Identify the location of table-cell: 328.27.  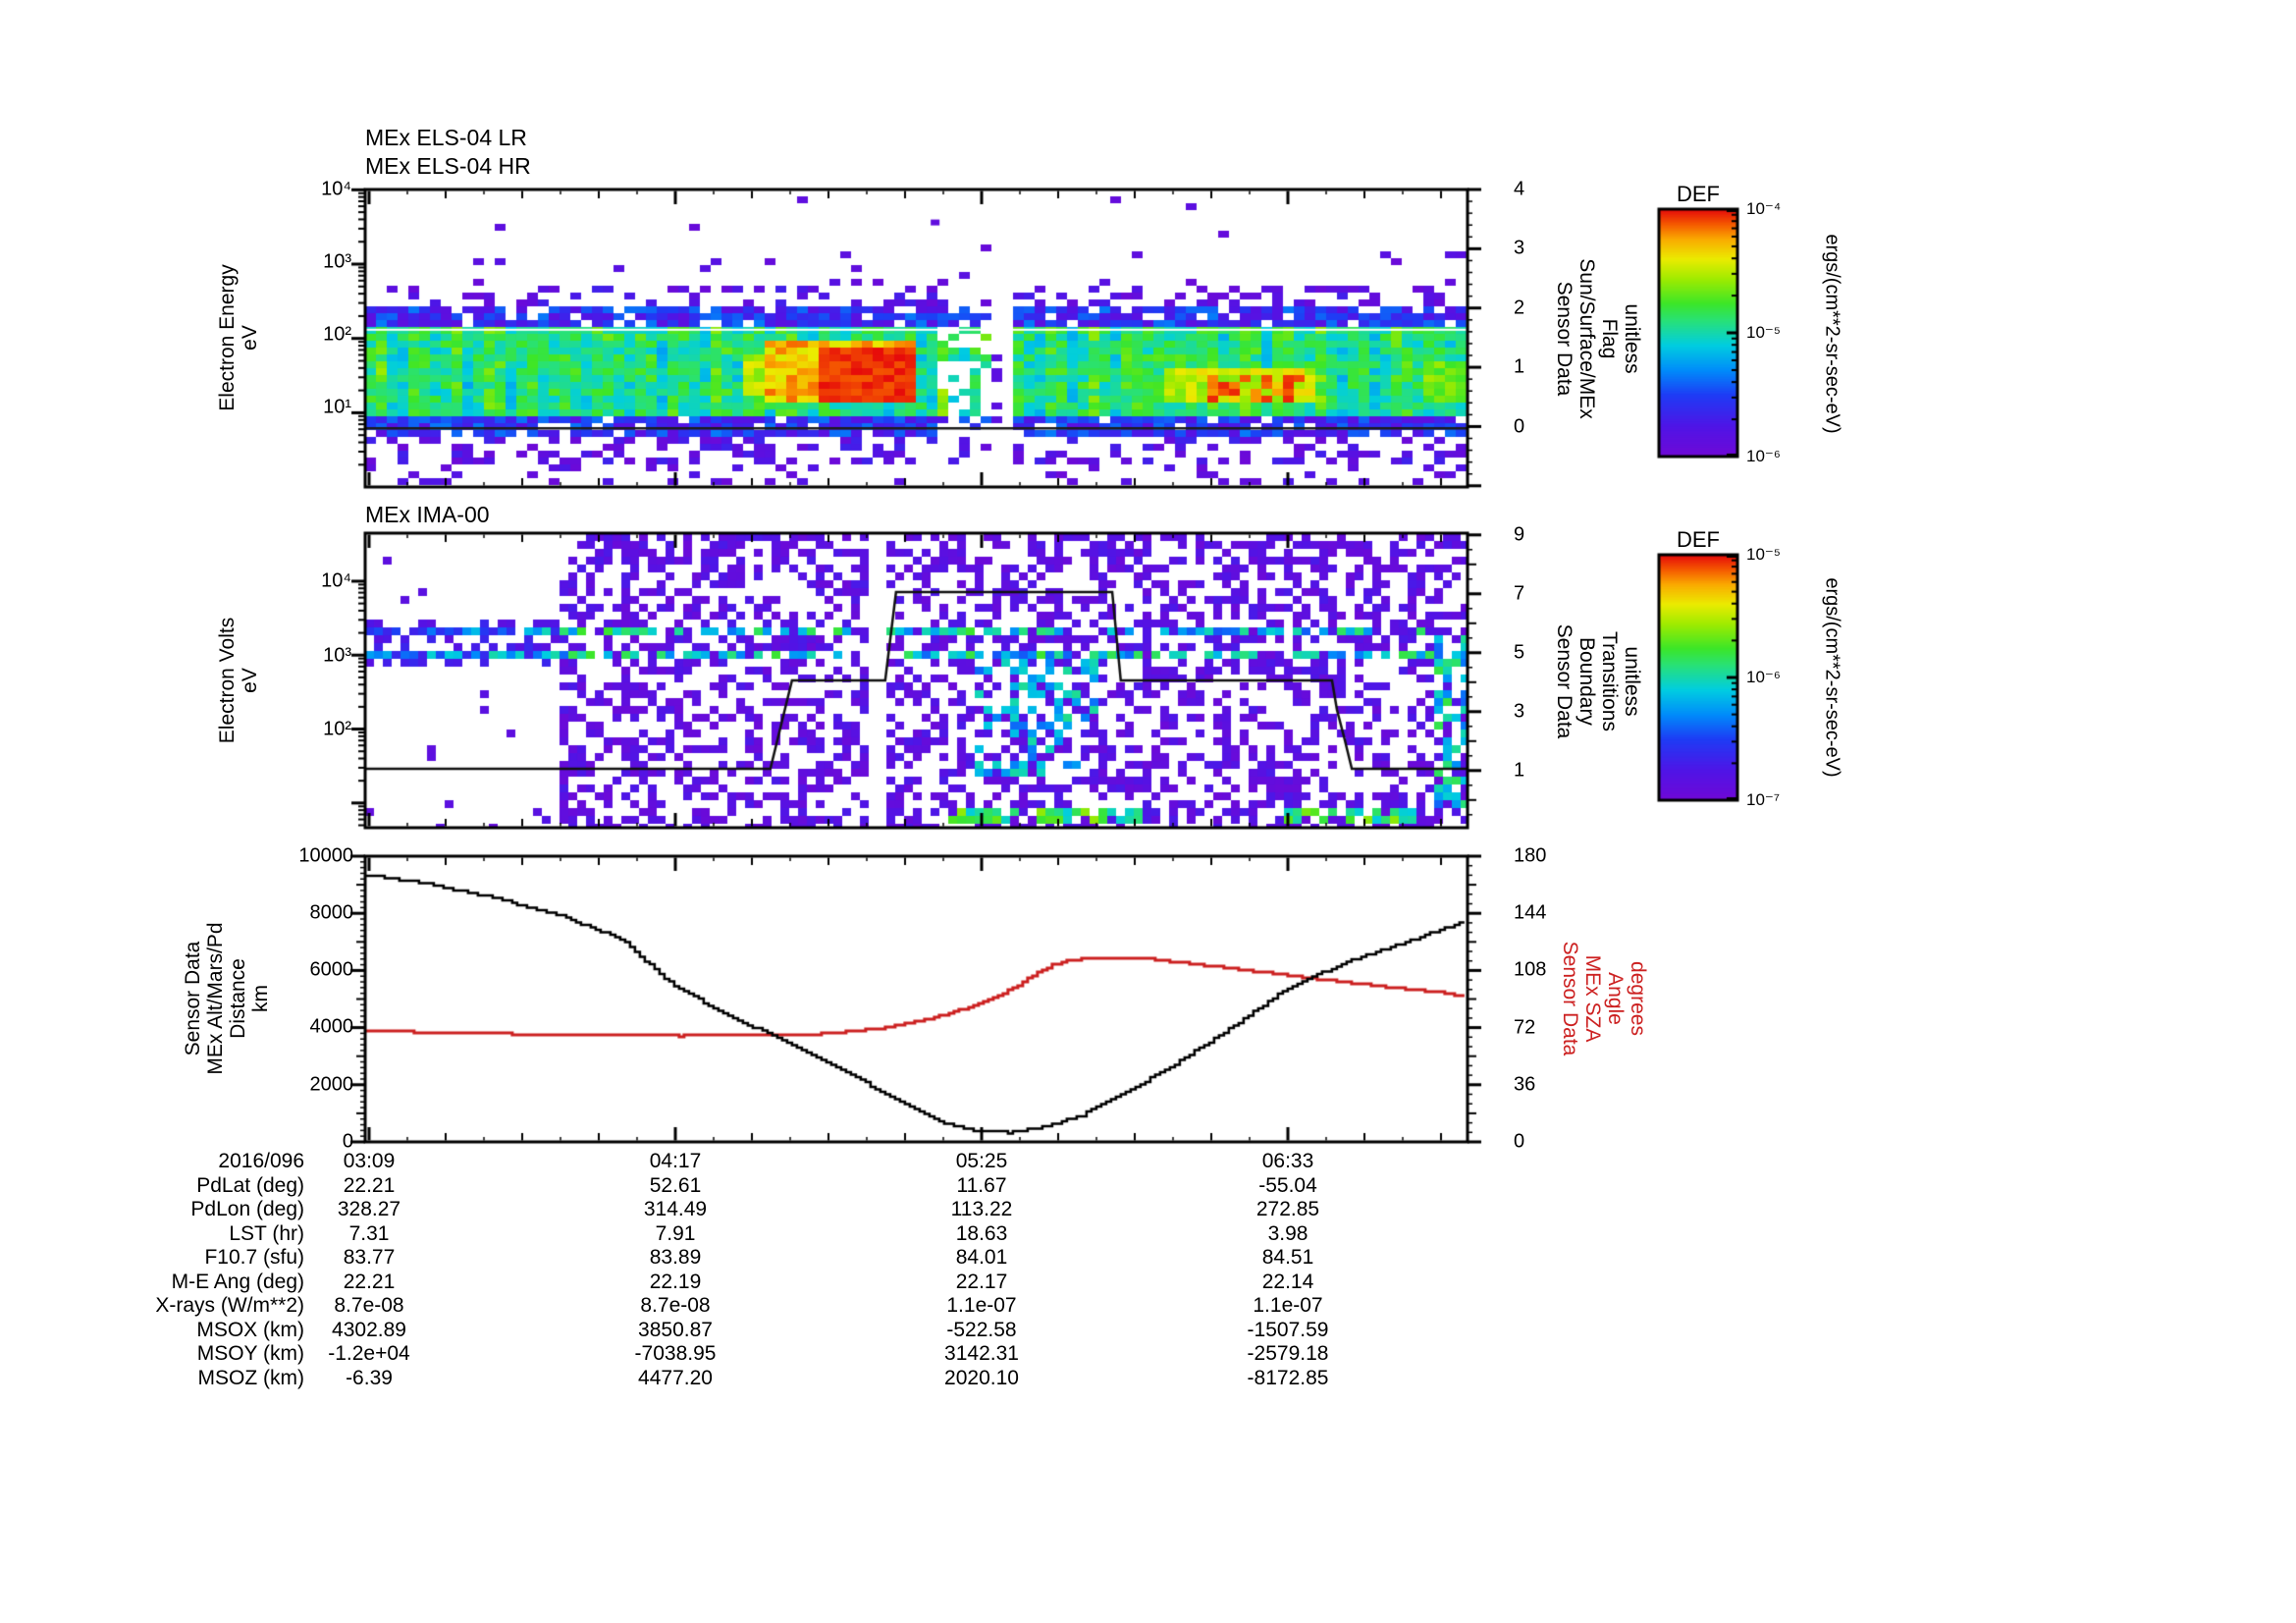
(369, 1209).